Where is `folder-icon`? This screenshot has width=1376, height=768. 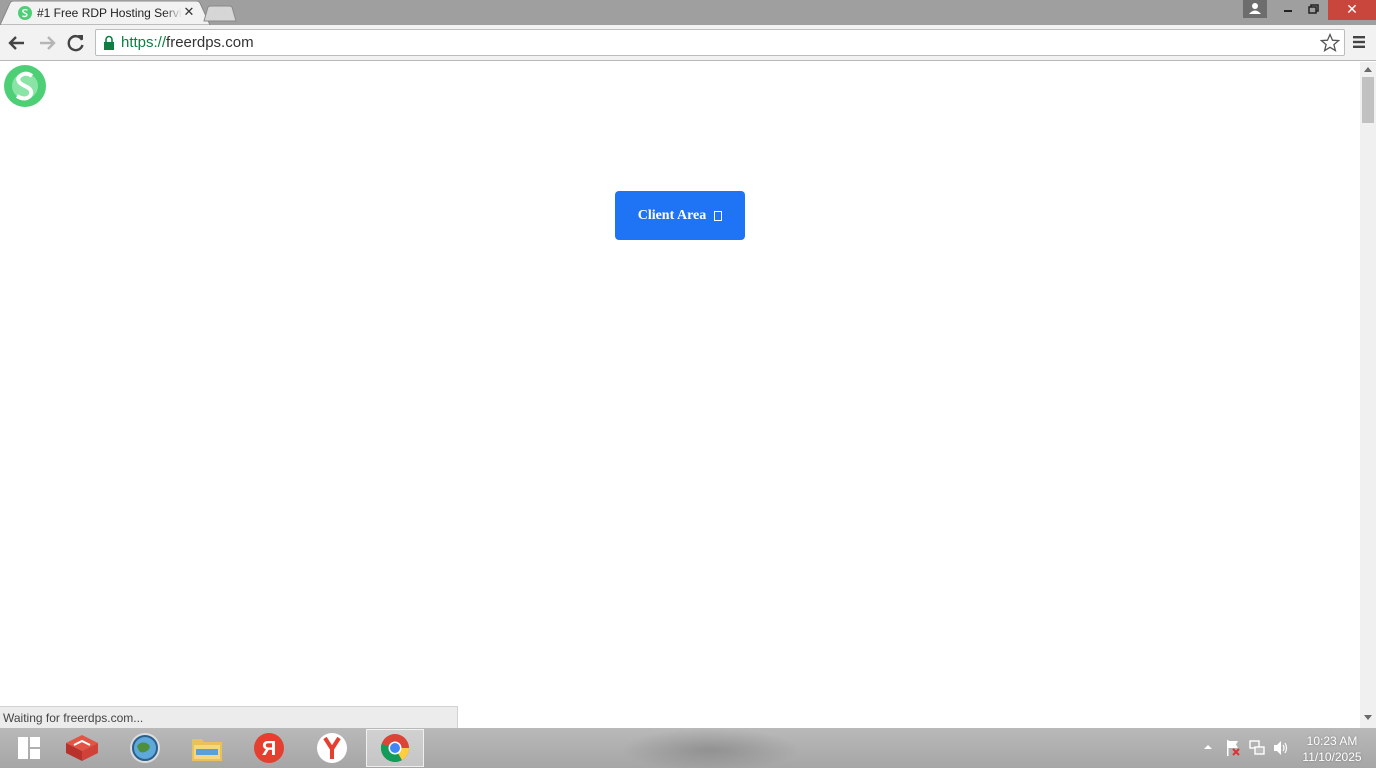
folder-icon is located at coordinates (207, 750).